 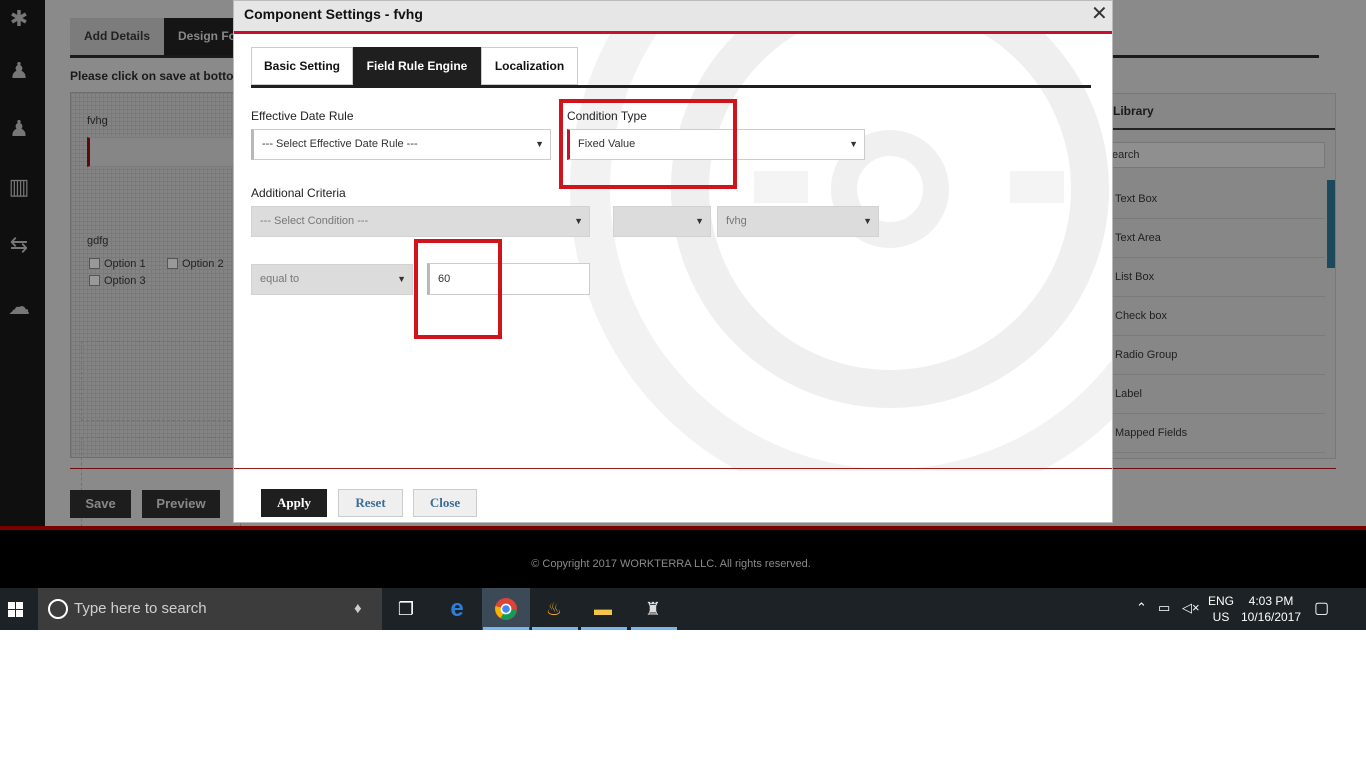 What do you see at coordinates (155, 76) in the screenshot?
I see `save-hint-text: Please click on save at botton` at bounding box center [155, 76].